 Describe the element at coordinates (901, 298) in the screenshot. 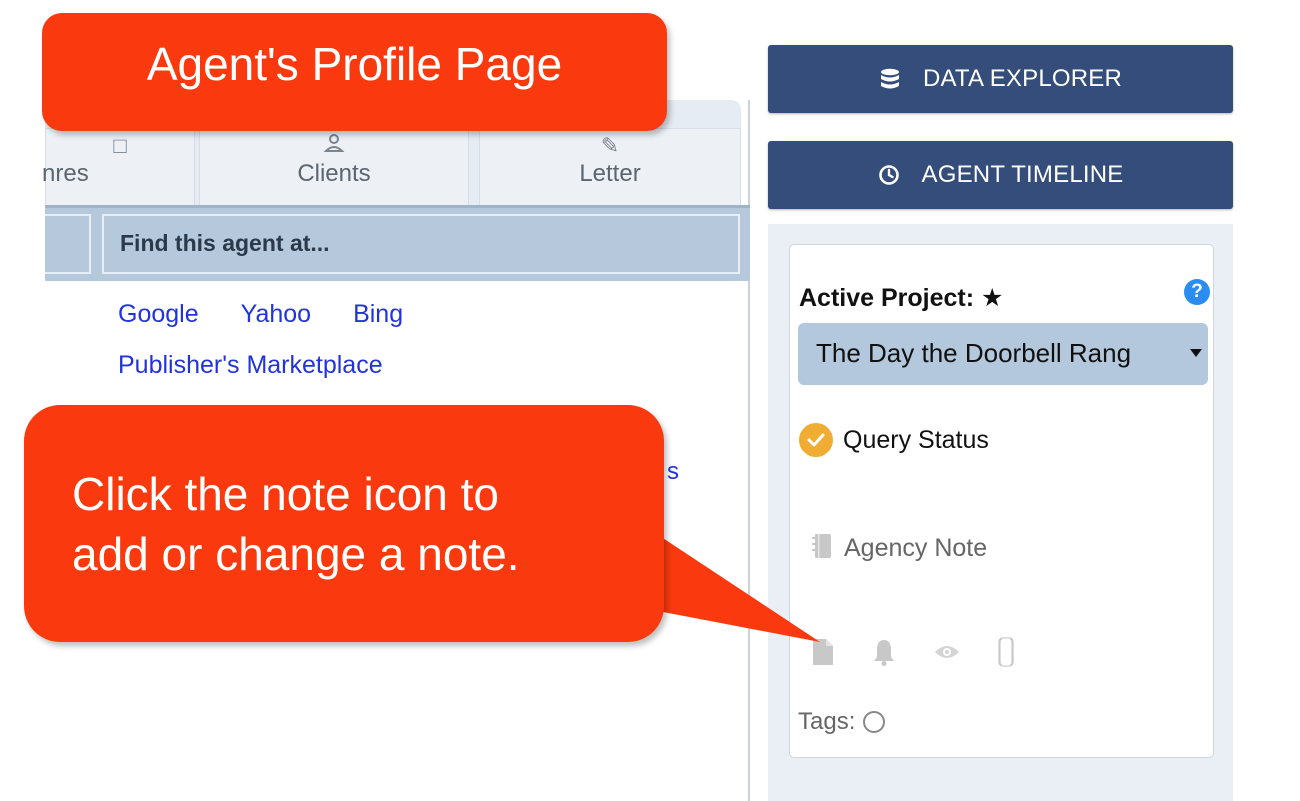

I see `active-project-label: Active Project: ★` at that location.